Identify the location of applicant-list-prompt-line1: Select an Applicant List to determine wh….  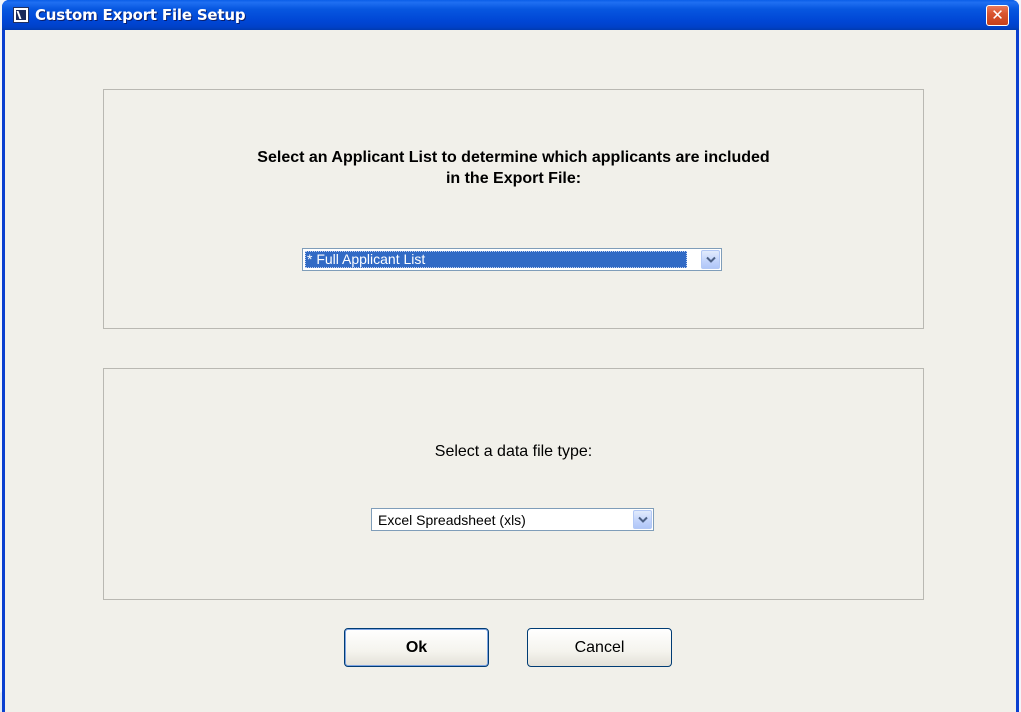
(513, 157).